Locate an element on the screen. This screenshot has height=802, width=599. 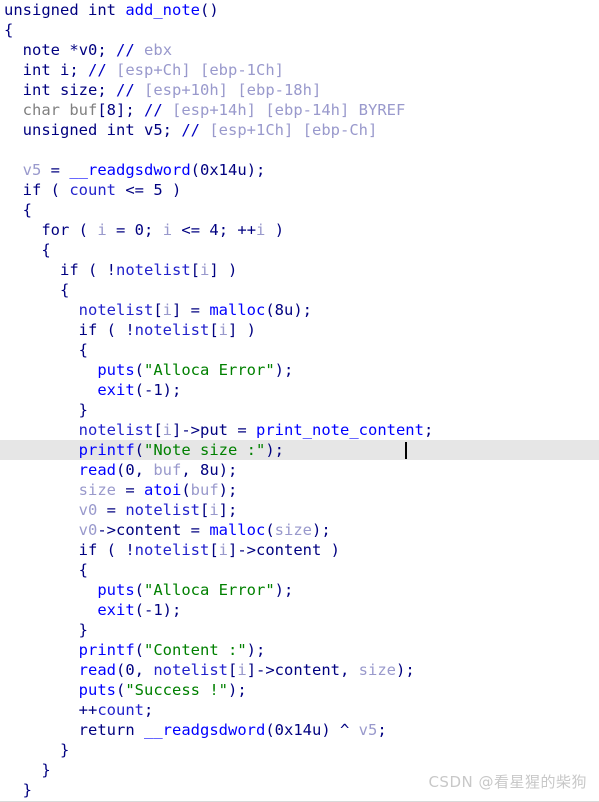
code-token-fn: add_note is located at coordinates (162, 10).